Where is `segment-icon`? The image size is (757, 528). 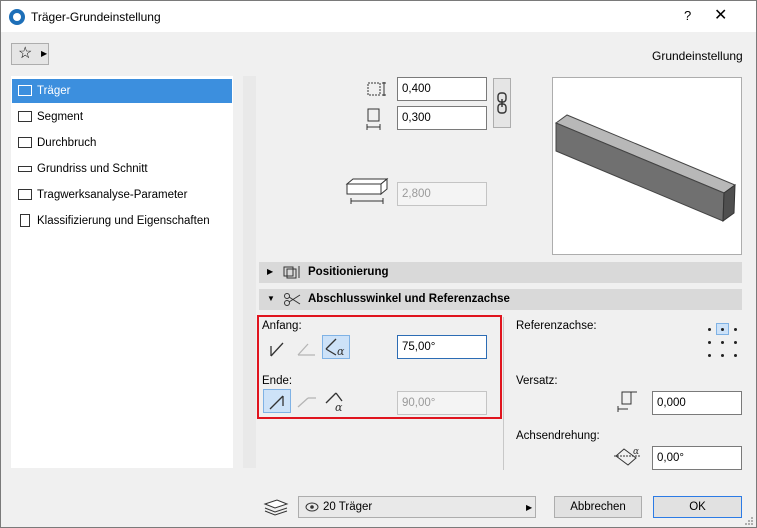
segment-icon is located at coordinates (25, 116).